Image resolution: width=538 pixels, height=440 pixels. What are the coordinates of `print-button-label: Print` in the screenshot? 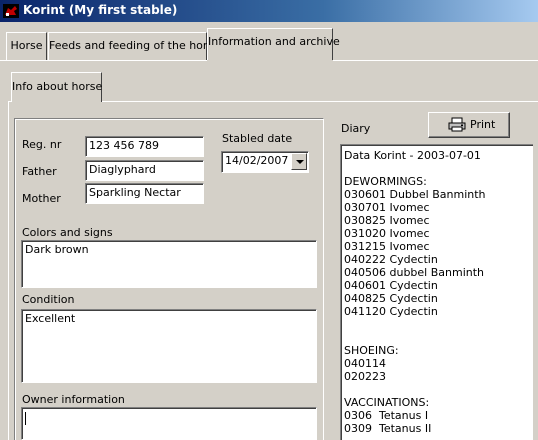 It's located at (483, 124).